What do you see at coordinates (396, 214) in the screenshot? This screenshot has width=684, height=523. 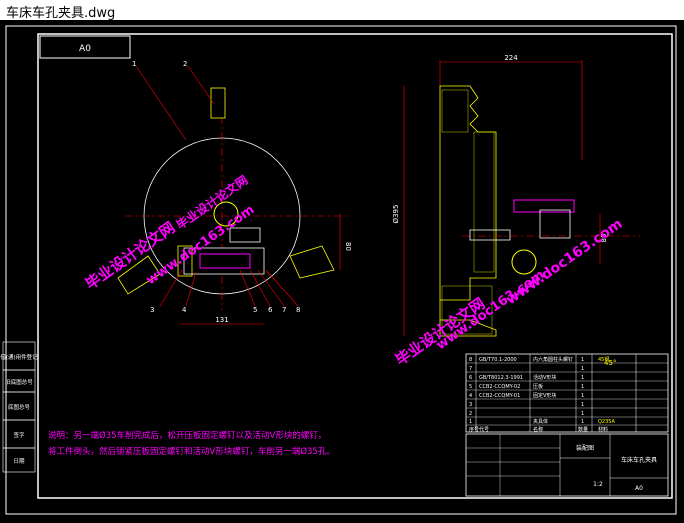 I see `dim-395: Ø395` at bounding box center [396, 214].